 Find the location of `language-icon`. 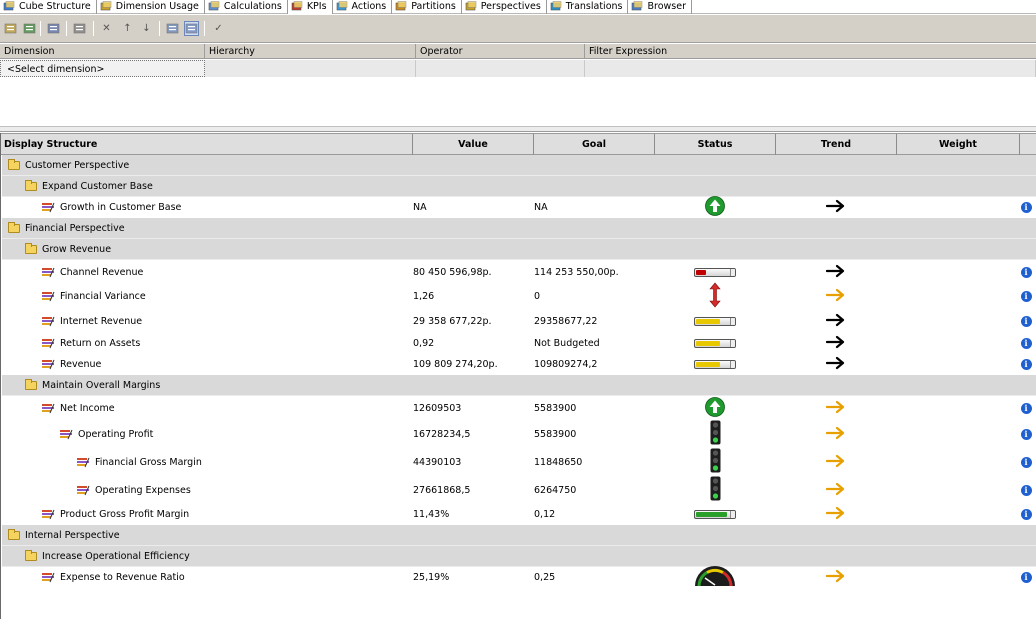

language-icon is located at coordinates (79, 28).